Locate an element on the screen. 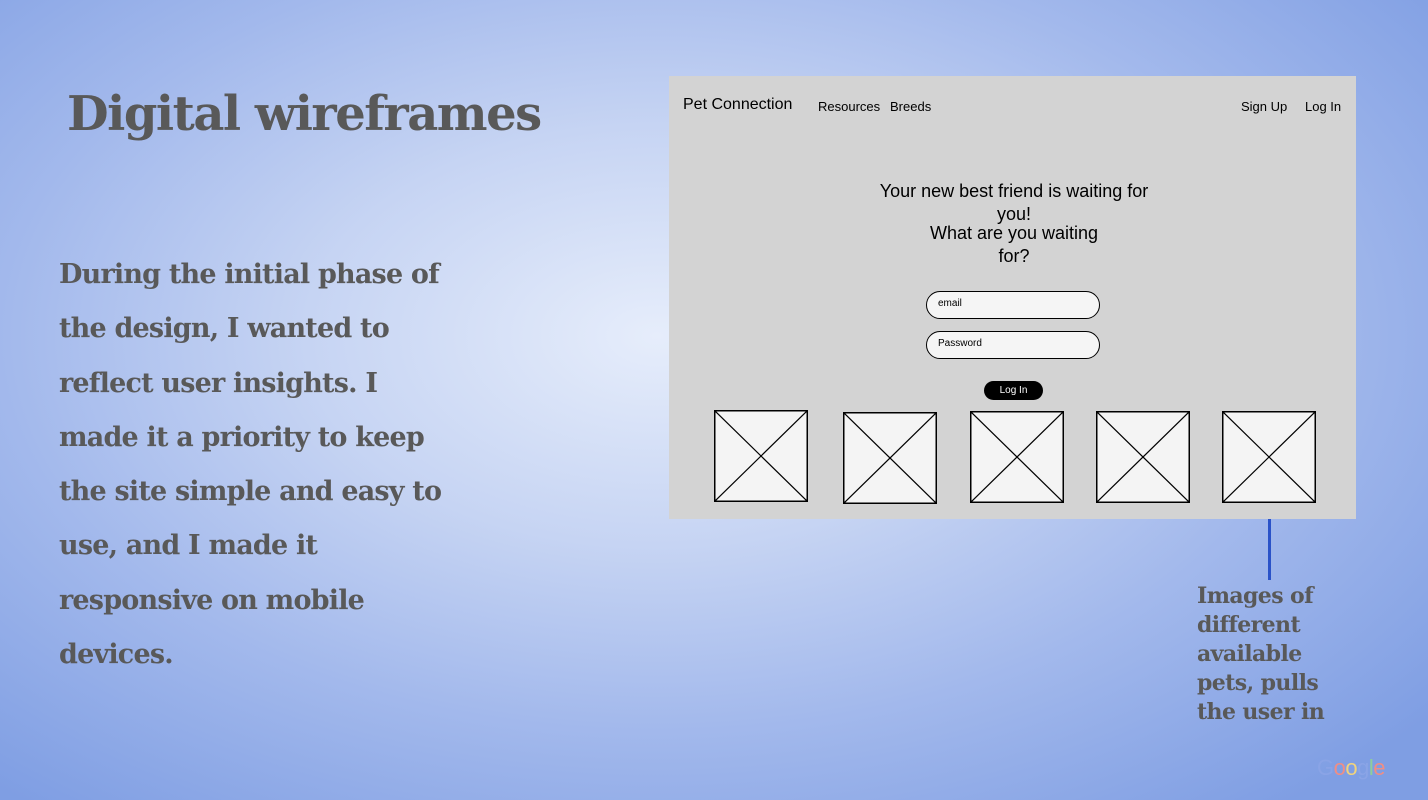 The height and width of the screenshot is (800, 1428). log-in-button: Log In is located at coordinates (1013, 390).